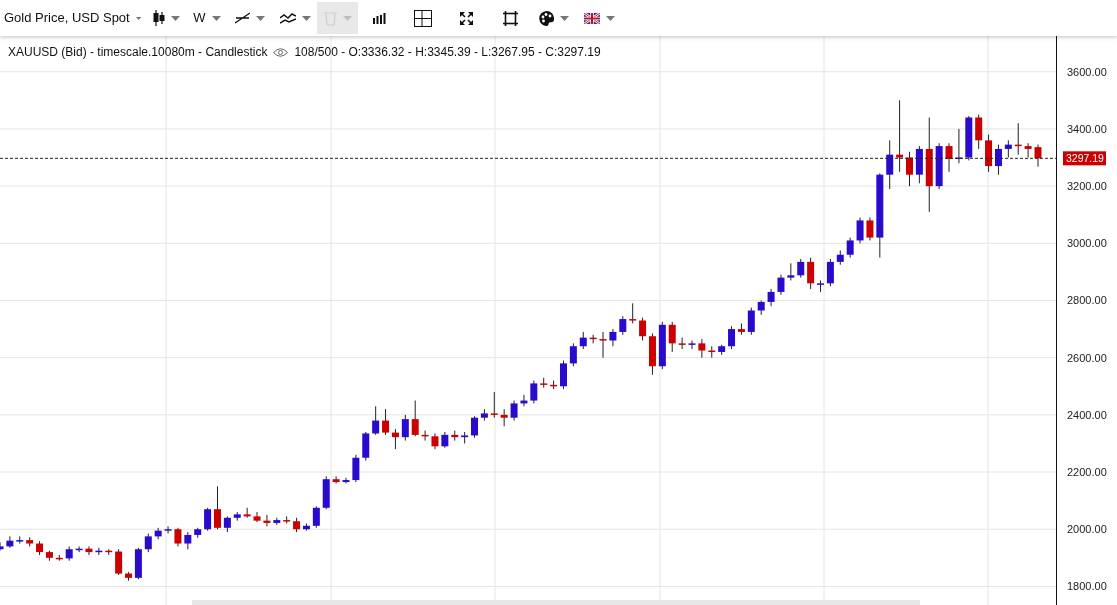 This screenshot has width=1117, height=605. Describe the element at coordinates (1087, 414) in the screenshot. I see `axis-label: 2400.00` at that location.